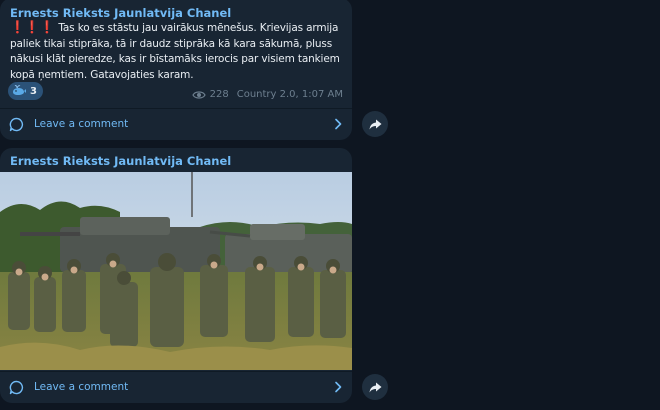 The height and width of the screenshot is (410, 660). Describe the element at coordinates (32, 27) in the screenshot. I see `exclamation-emoji: ❗❗❗` at that location.